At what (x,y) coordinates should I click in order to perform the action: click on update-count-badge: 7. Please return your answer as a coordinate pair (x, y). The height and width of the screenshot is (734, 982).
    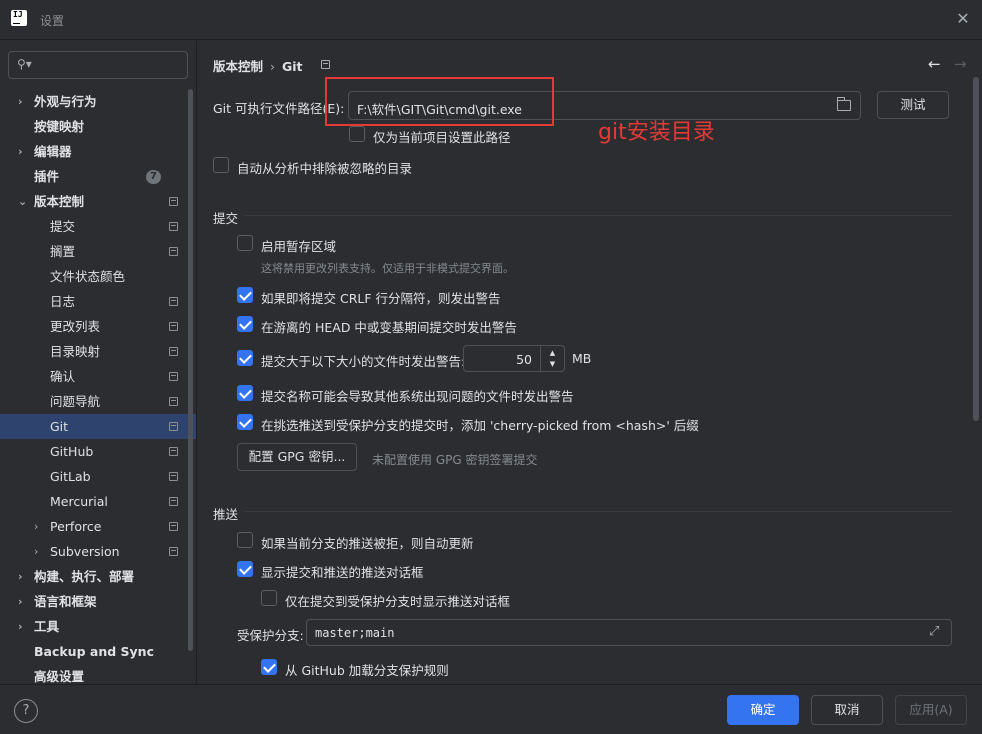
    Looking at the image, I should click on (153, 177).